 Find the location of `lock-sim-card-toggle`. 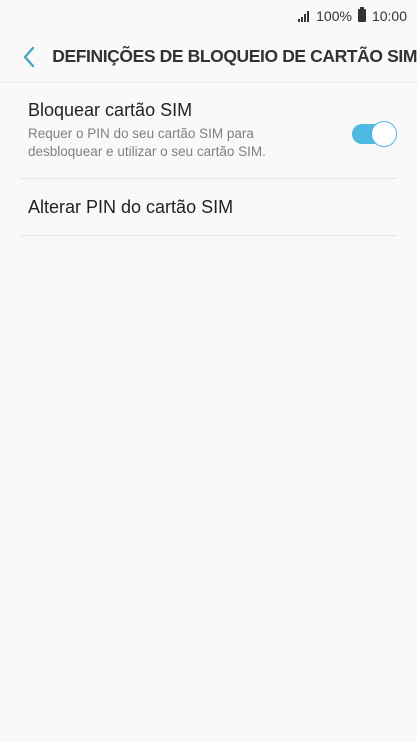

lock-sim-card-toggle is located at coordinates (374, 134).